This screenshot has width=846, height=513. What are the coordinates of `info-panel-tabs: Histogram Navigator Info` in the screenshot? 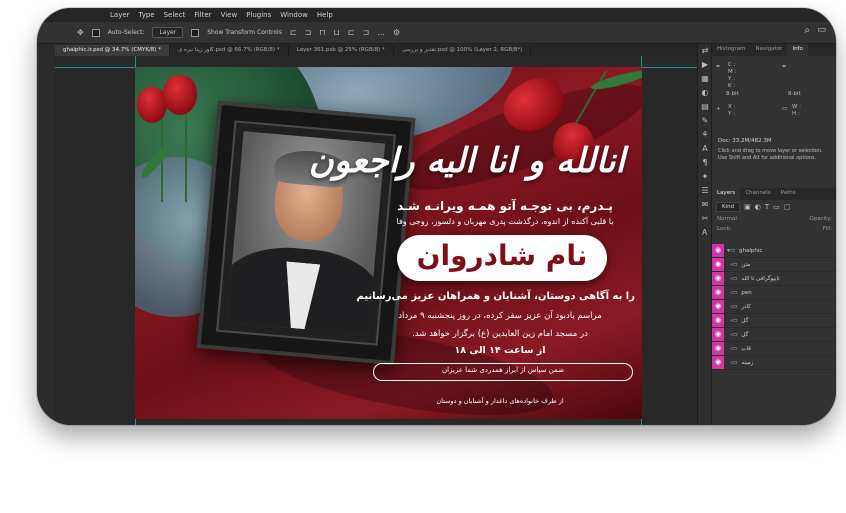 It's located at (774, 50).